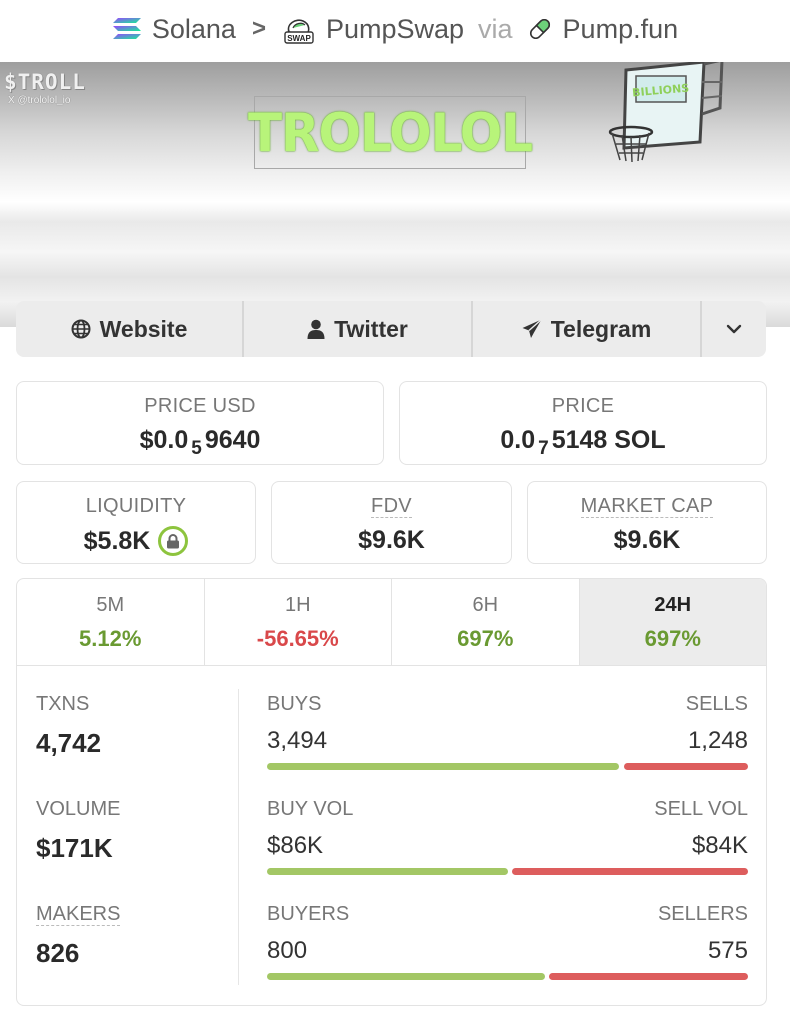 The image size is (790, 1024). Describe the element at coordinates (68, 726) in the screenshot. I see `txns-metric: TXNS 4,742` at that location.